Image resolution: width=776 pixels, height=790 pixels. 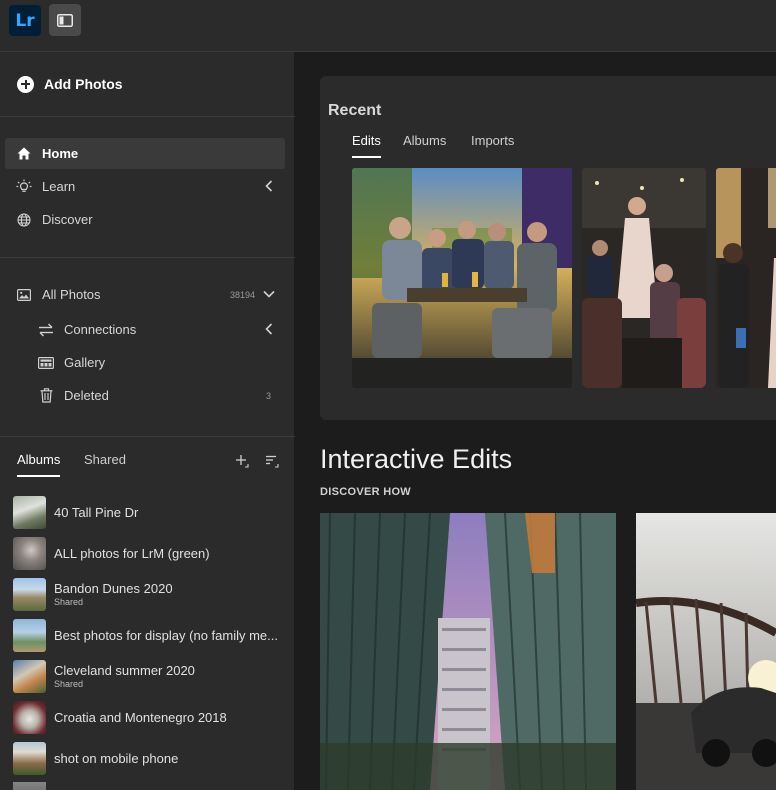 What do you see at coordinates (268, 395) in the screenshot?
I see `deleted-count: 3` at bounding box center [268, 395].